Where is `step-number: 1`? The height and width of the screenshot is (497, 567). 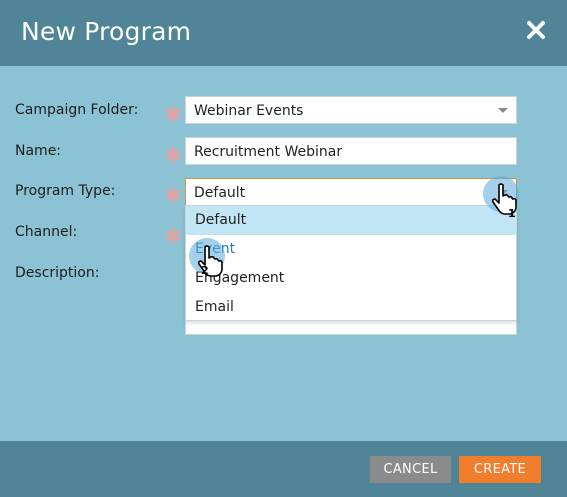
step-number: 1 is located at coordinates (512, 213).